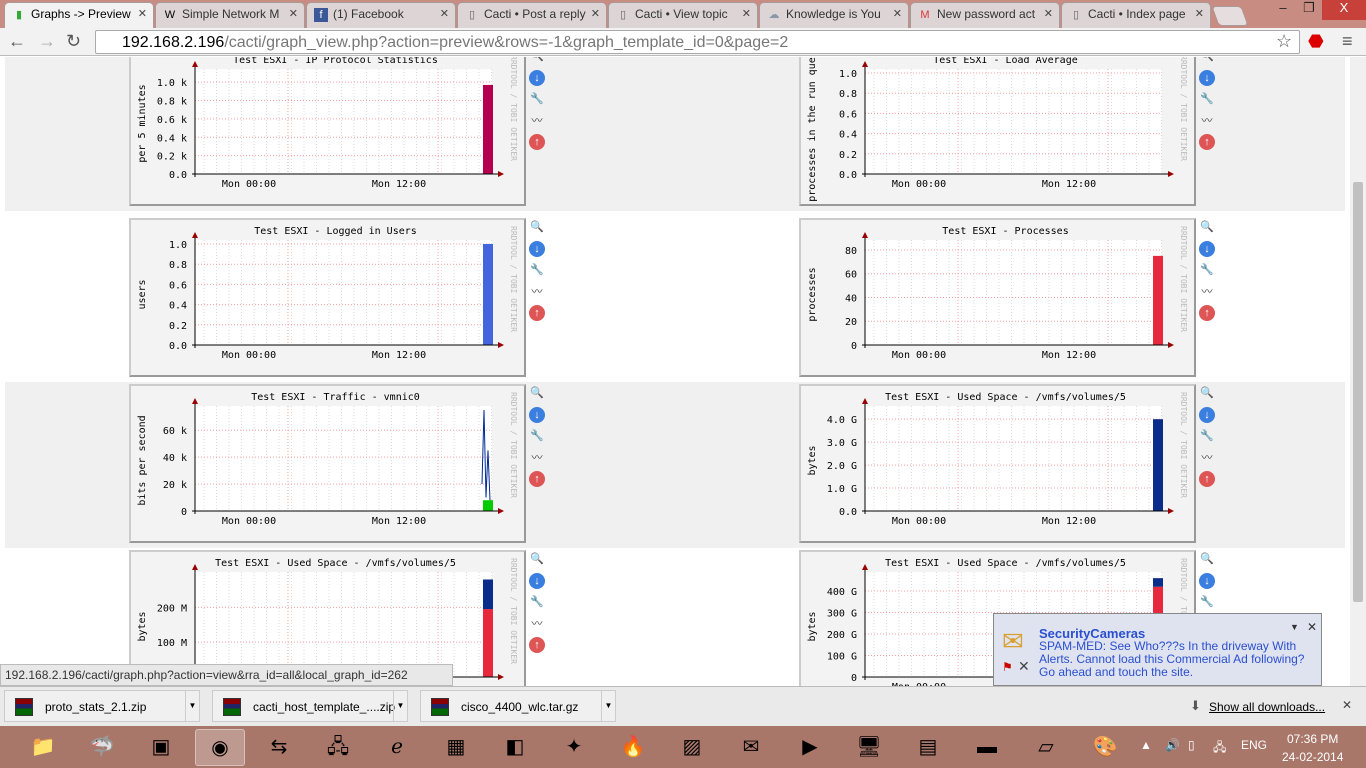 The height and width of the screenshot is (768, 1366). Describe the element at coordinates (102, 747) in the screenshot. I see `wireshark-icon: 🦈` at that location.